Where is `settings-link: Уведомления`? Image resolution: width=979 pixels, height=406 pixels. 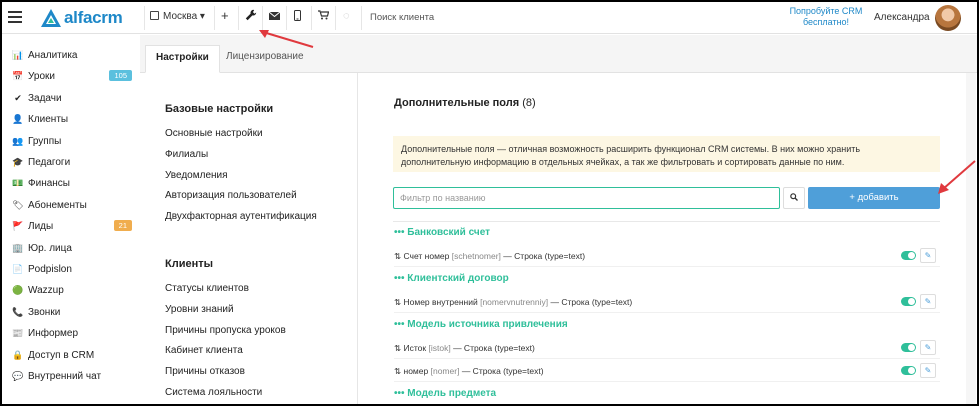 settings-link: Уведомления is located at coordinates (196, 175).